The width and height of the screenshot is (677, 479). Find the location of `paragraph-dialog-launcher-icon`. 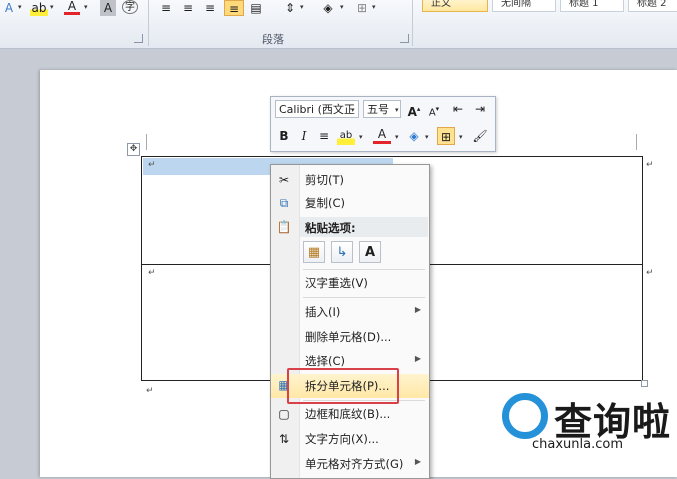

paragraph-dialog-launcher-icon is located at coordinates (404, 38).